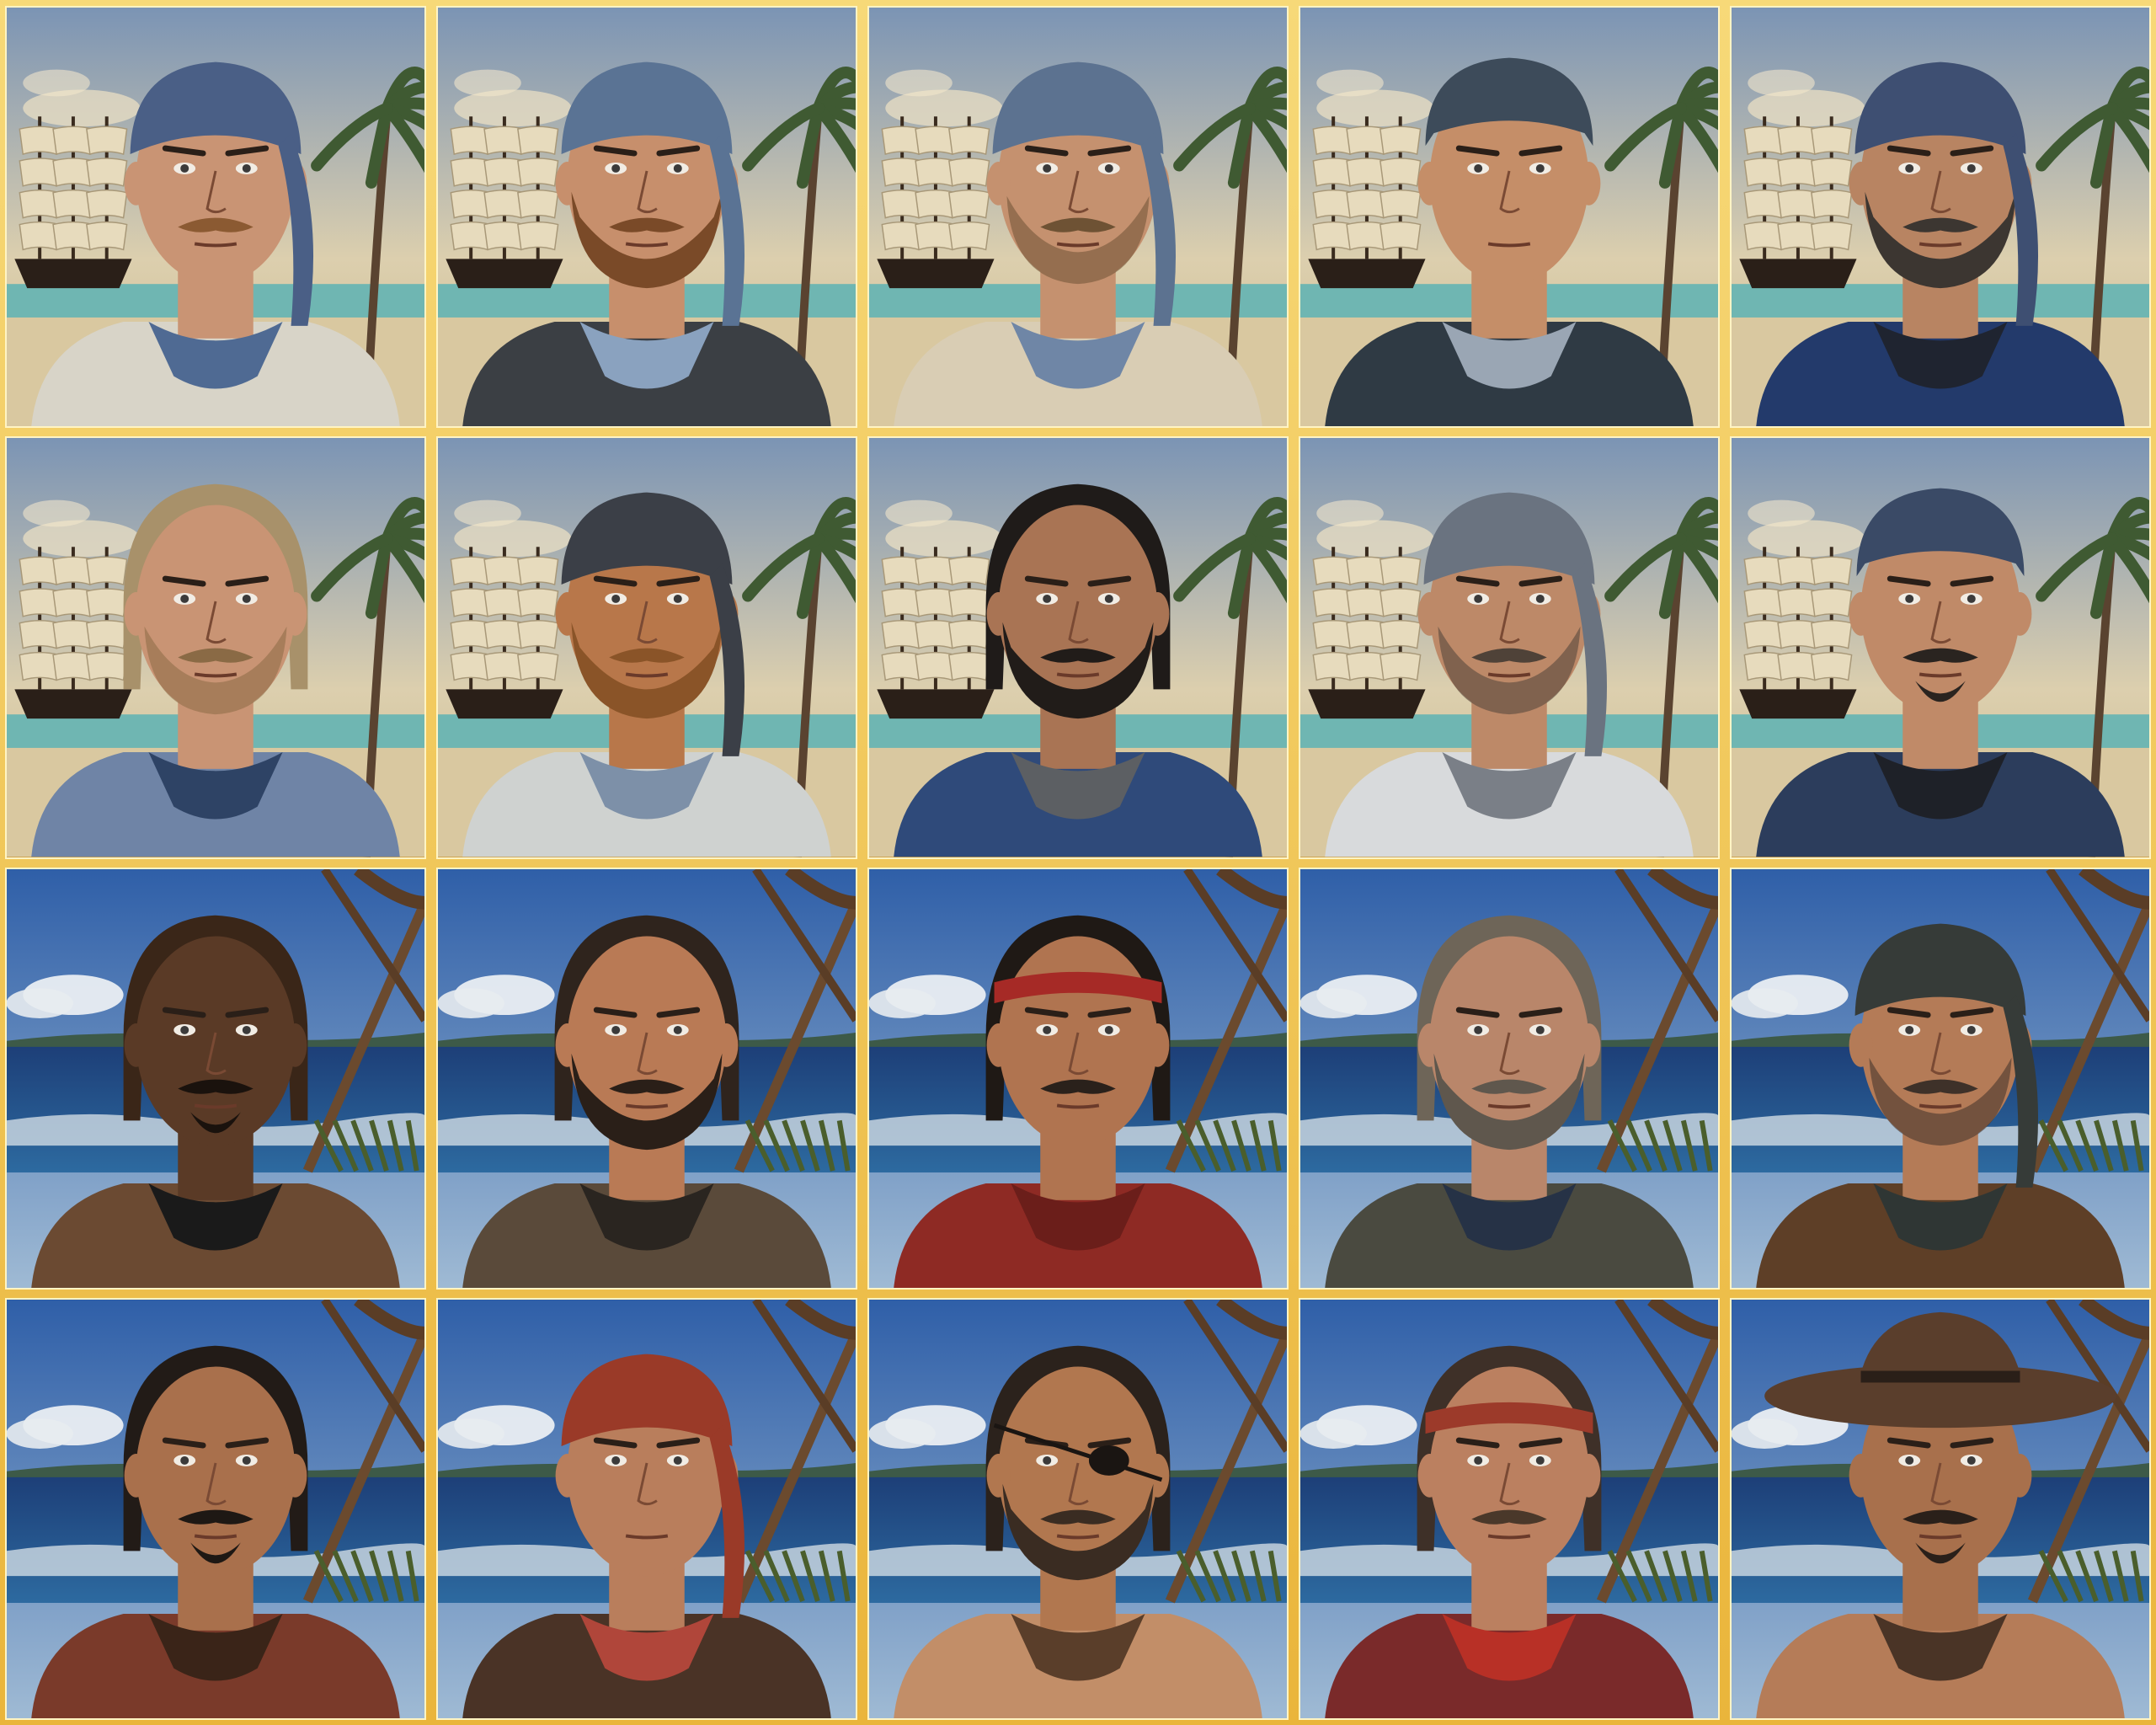  Describe the element at coordinates (1940, 1376) in the screenshot. I see `hat-band` at that location.